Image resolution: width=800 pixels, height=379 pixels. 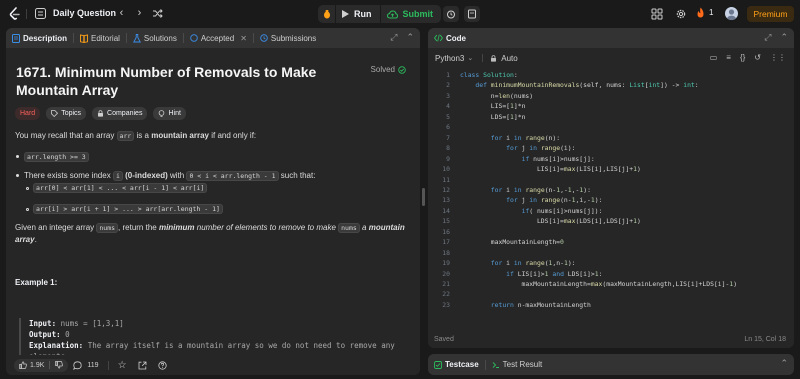 What do you see at coordinates (448, 75) in the screenshot?
I see `line-number: 1` at bounding box center [448, 75].